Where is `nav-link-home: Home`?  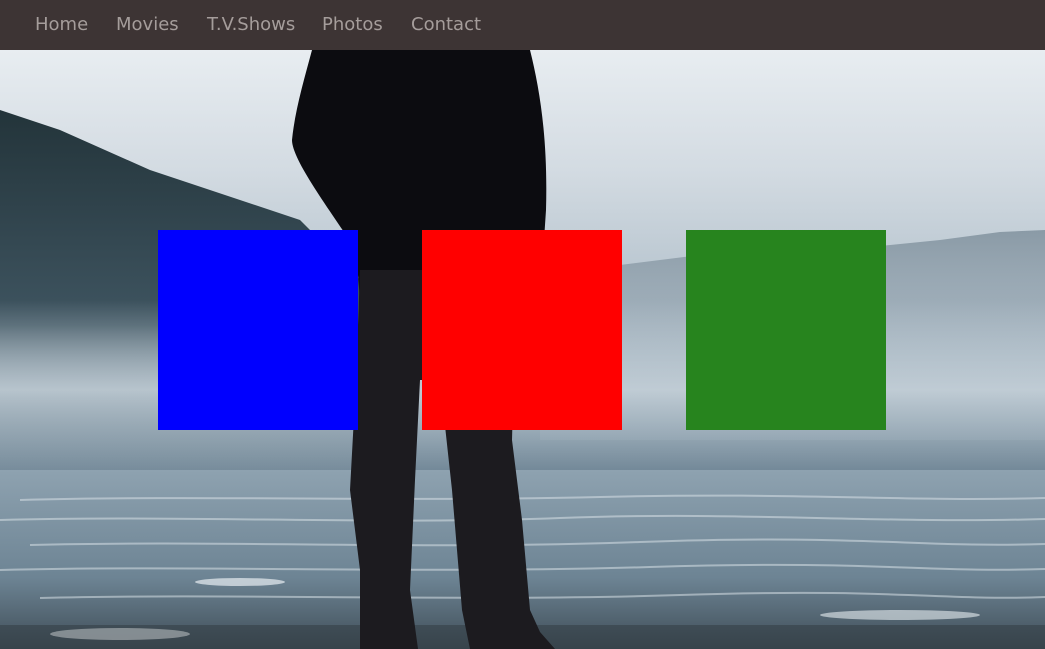 nav-link-home: Home is located at coordinates (61, 25).